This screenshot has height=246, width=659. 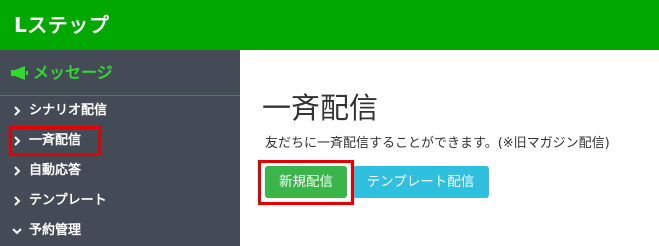 I want to click on page-description: 友だちに一斉配信することができます。(※旧マガジン配信), so click(x=437, y=143).